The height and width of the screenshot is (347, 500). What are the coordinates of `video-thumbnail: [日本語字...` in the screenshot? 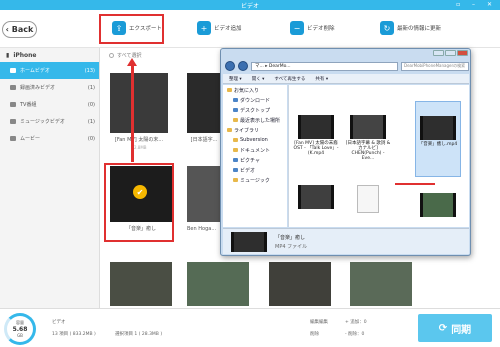 It's located at (204, 108).